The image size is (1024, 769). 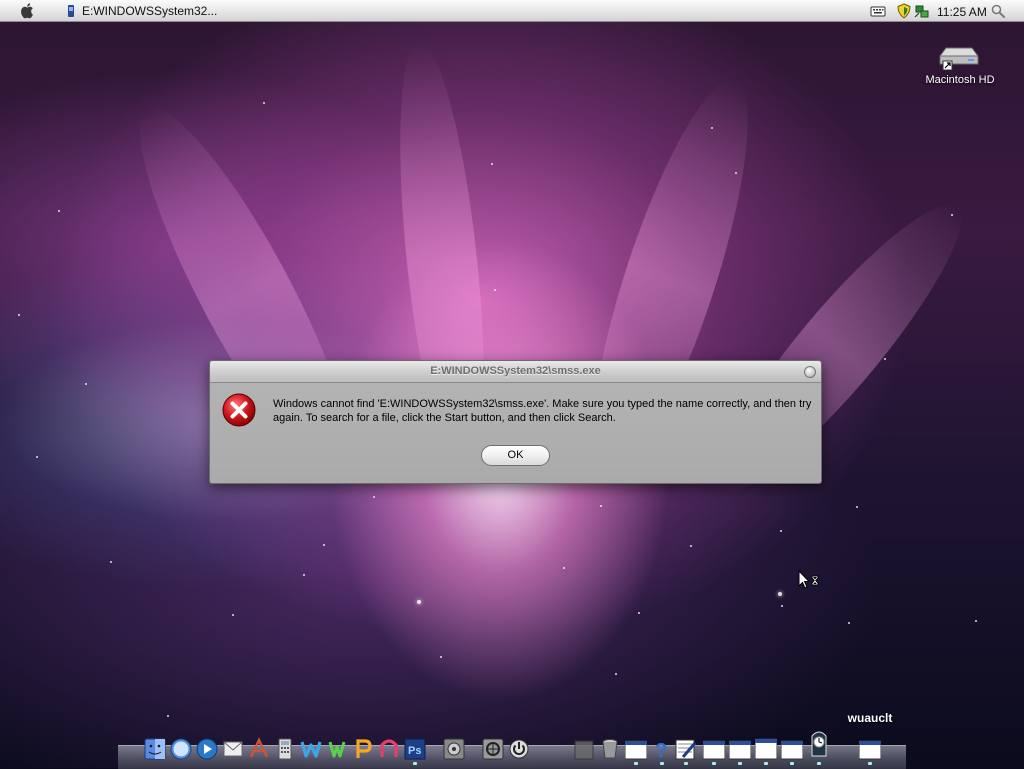 What do you see at coordinates (870, 718) in the screenshot?
I see `dock-hover-label: wuauclt` at bounding box center [870, 718].